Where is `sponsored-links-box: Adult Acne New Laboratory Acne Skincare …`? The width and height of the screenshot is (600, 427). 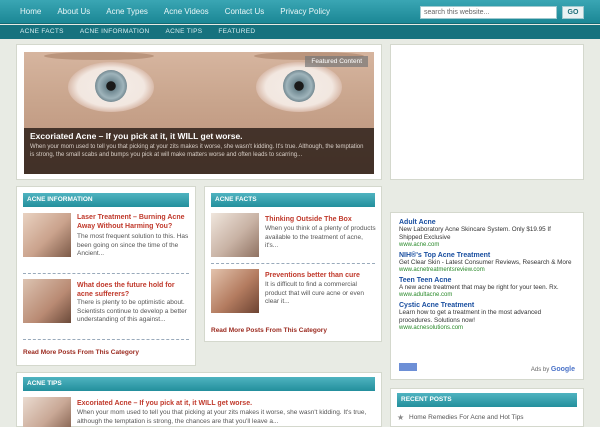 sponsored-links-box: Adult Acne New Laboratory Acne Skincare … is located at coordinates (487, 296).